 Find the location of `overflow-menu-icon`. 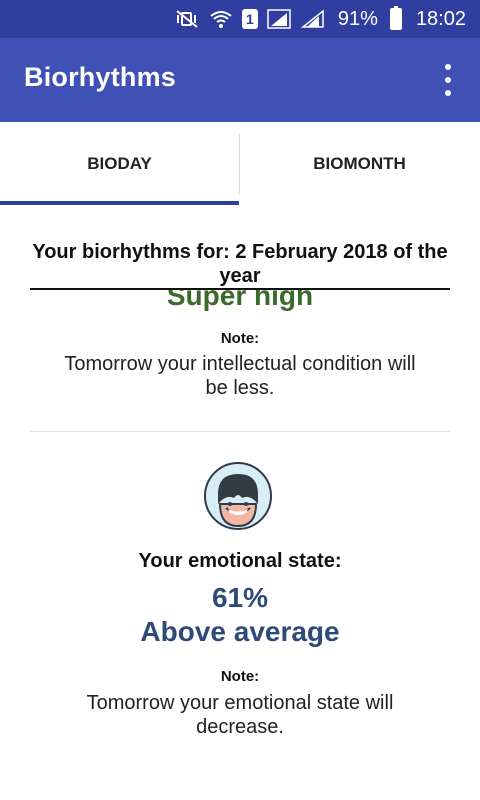

overflow-menu-icon is located at coordinates (448, 80).